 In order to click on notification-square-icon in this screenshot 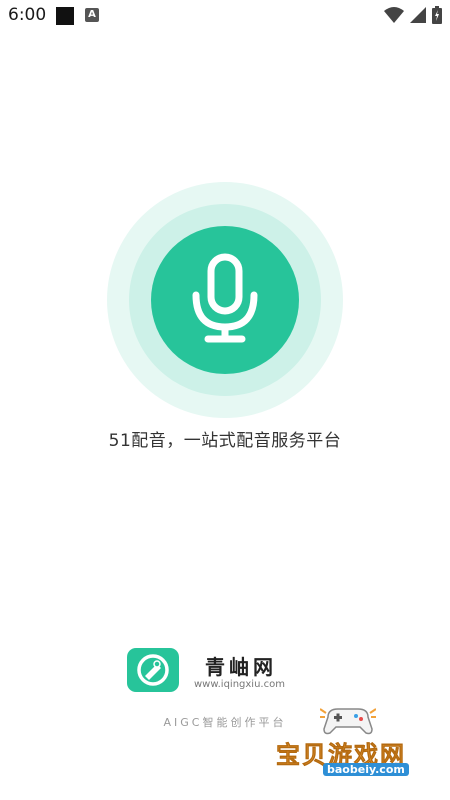, I will do `click(65, 16)`.